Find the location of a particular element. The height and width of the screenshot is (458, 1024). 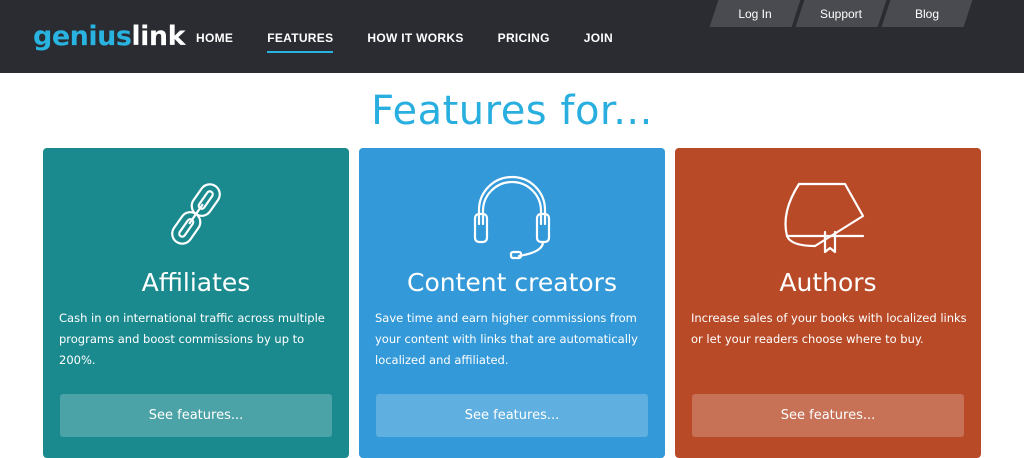

blog-link: Blog is located at coordinates (927, 13).